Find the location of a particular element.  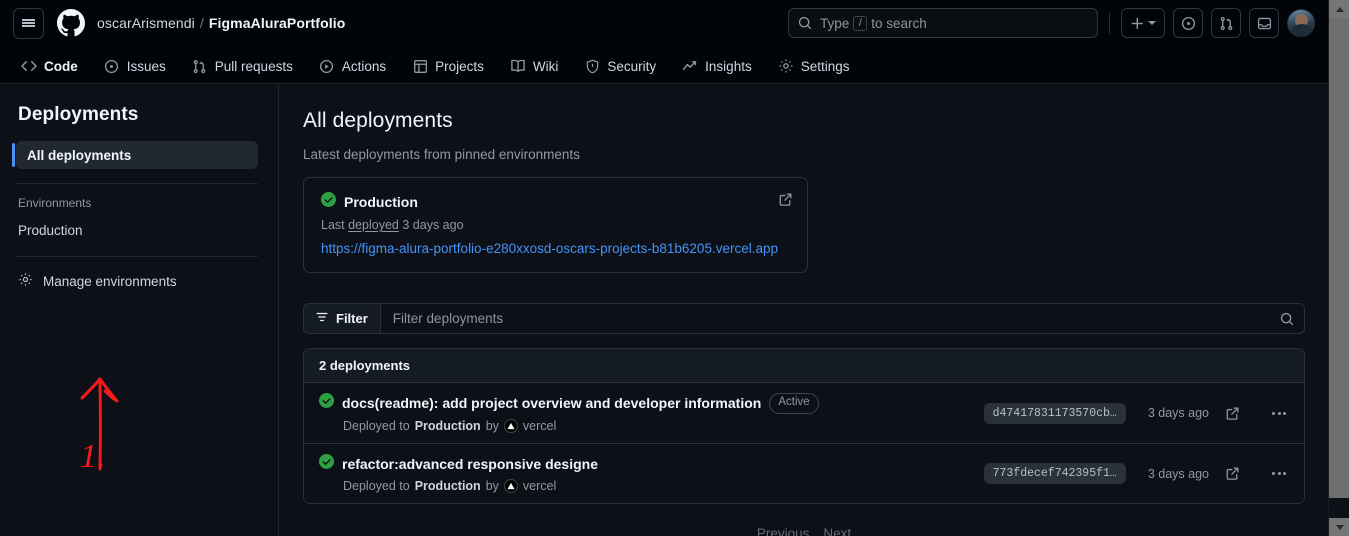

tab-security: Security is located at coordinates (620, 66).